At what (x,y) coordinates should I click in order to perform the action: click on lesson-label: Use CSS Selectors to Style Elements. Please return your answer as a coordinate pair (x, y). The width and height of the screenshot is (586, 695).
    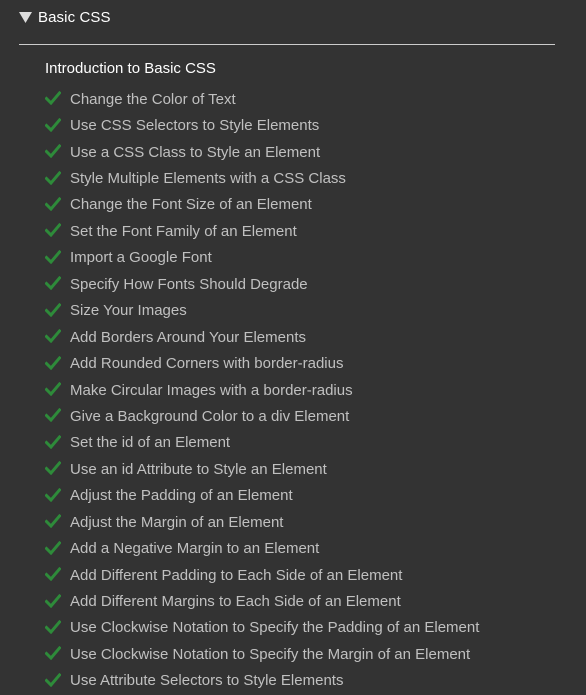
    Looking at the image, I should click on (195, 126).